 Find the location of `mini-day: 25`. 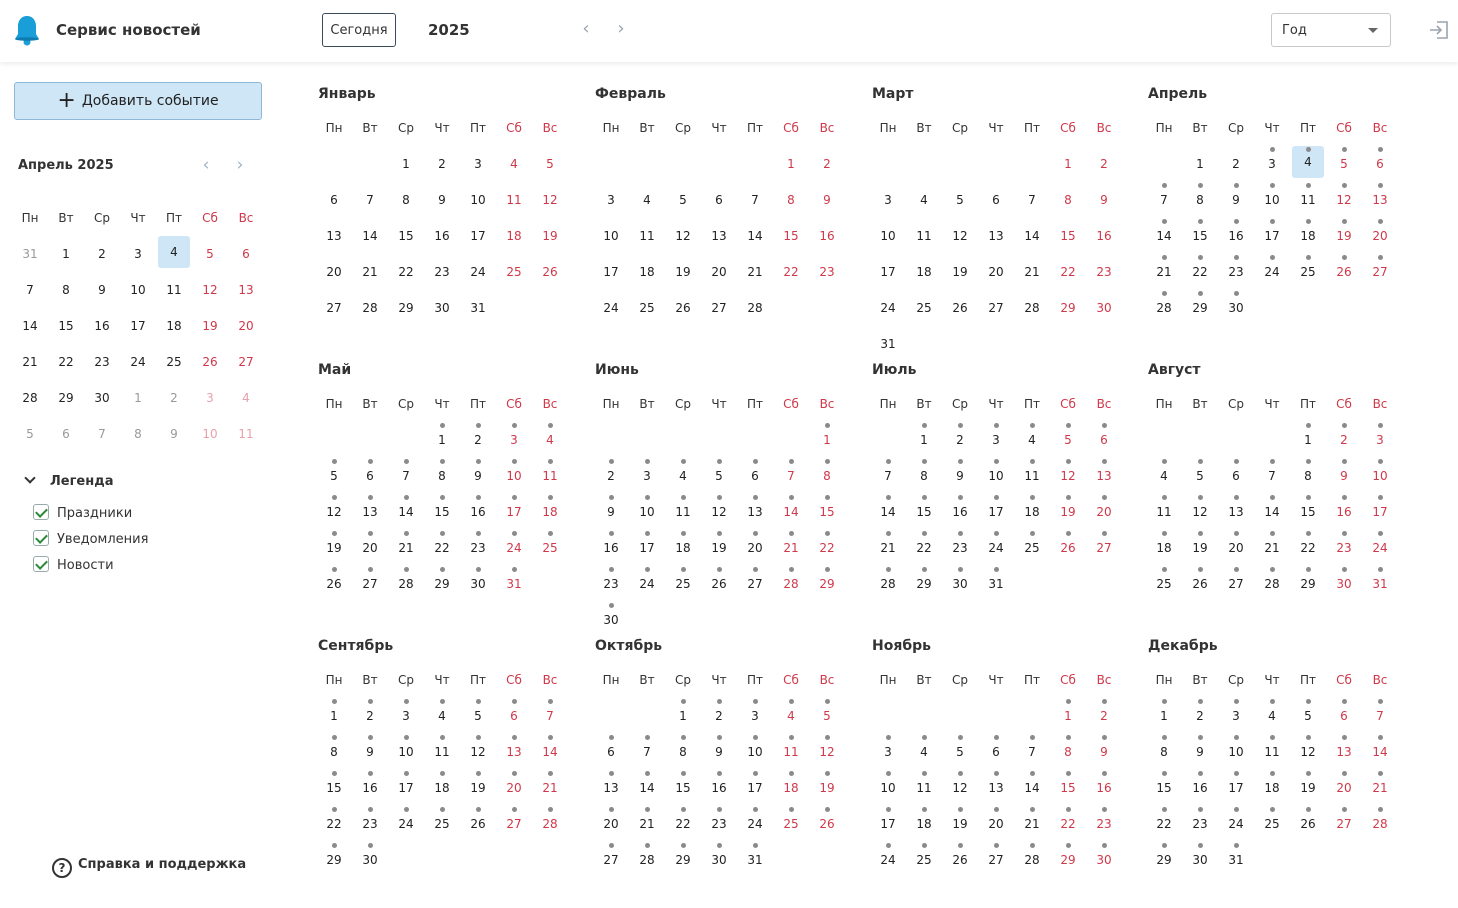

mini-day: 25 is located at coordinates (174, 362).